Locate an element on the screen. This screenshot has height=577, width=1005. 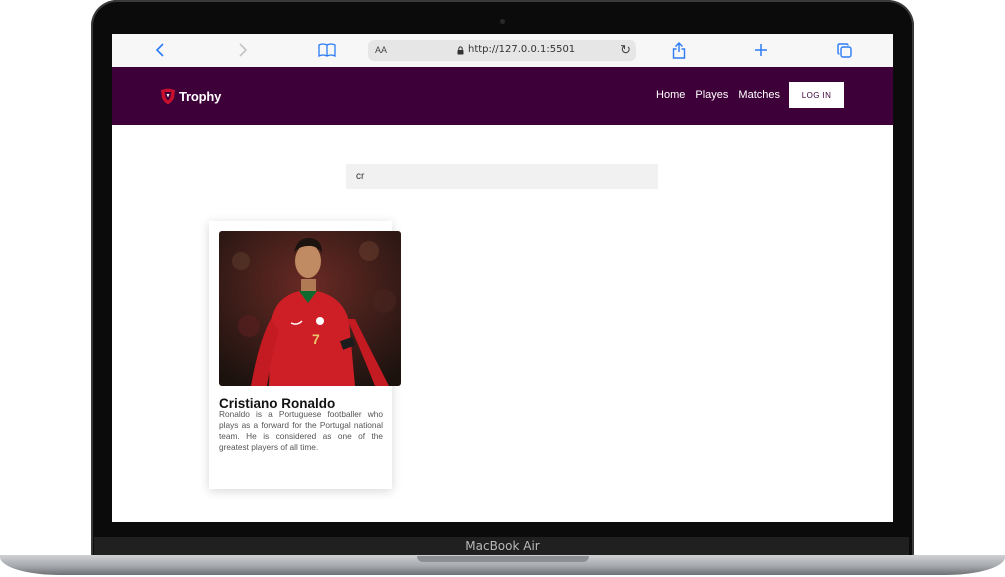
browser-toolbar: AA http://127.0.0.1:5501 ↻ is located at coordinates (502, 51).